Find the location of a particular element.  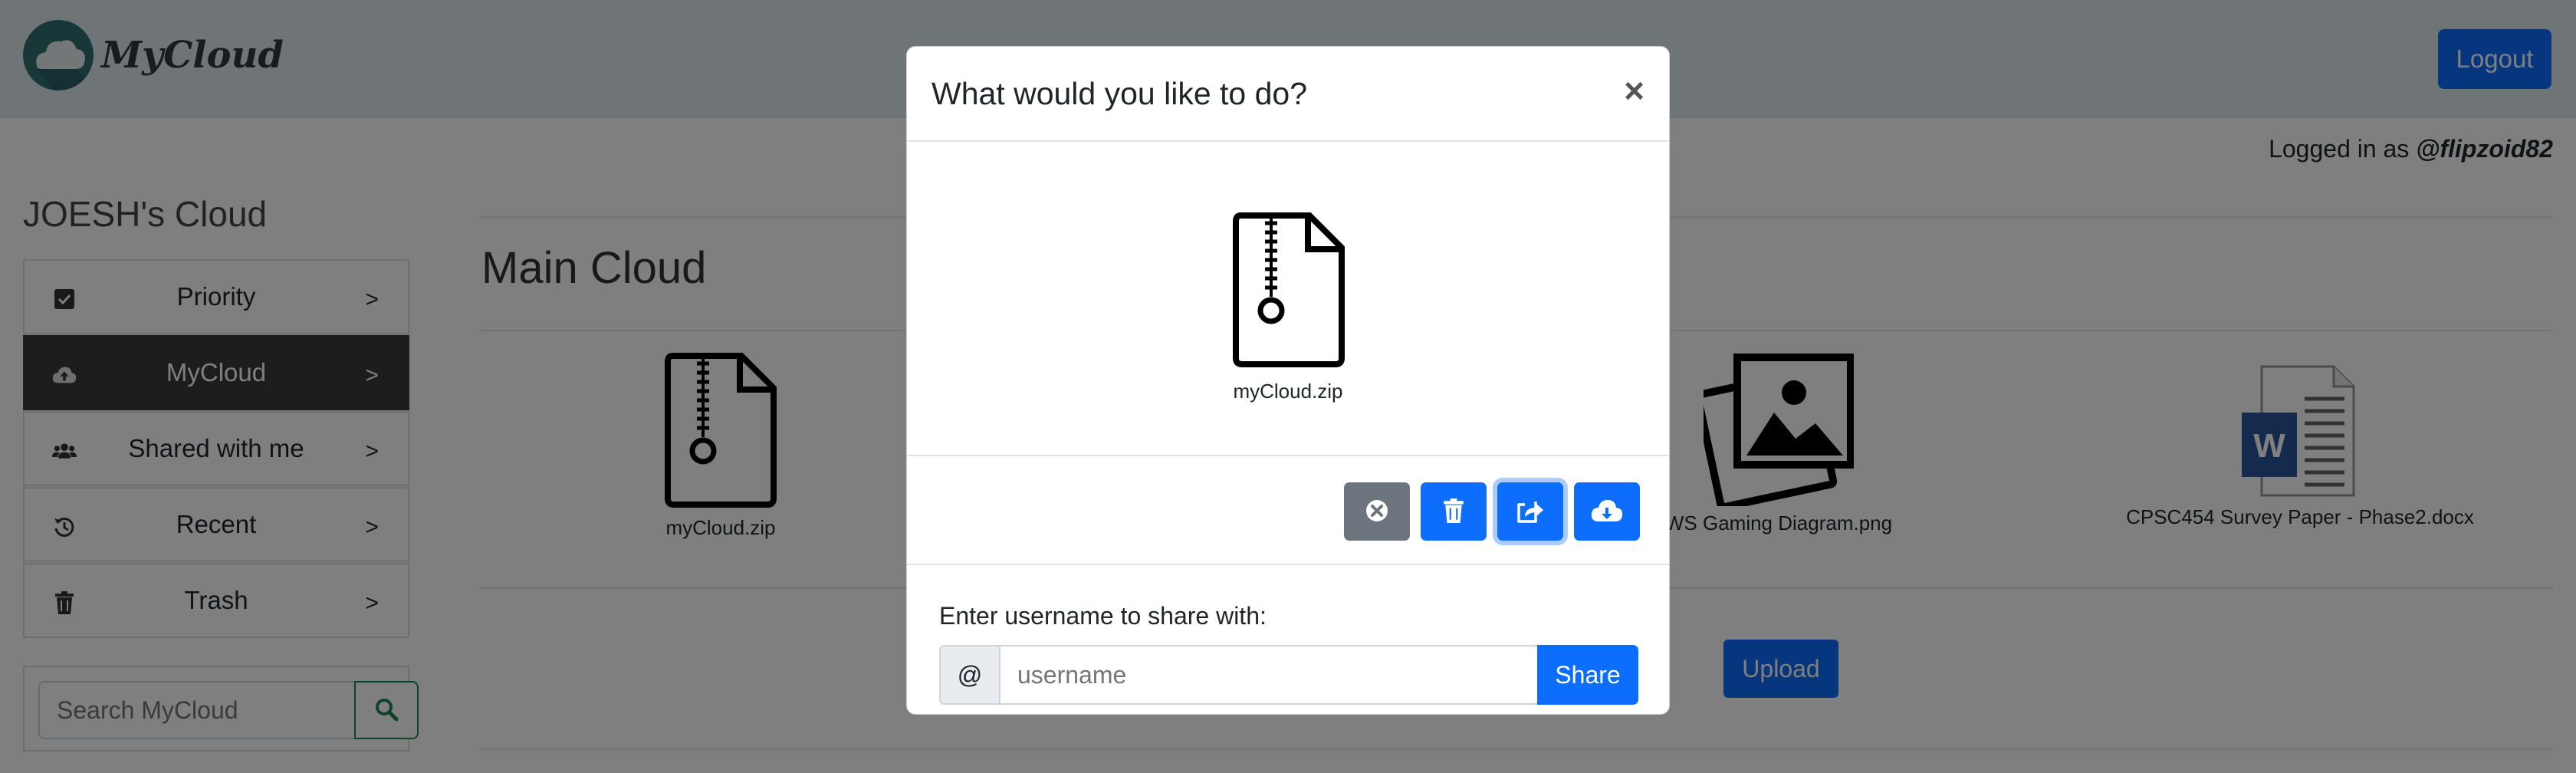

cloud-download-icon is located at coordinates (1607, 512).